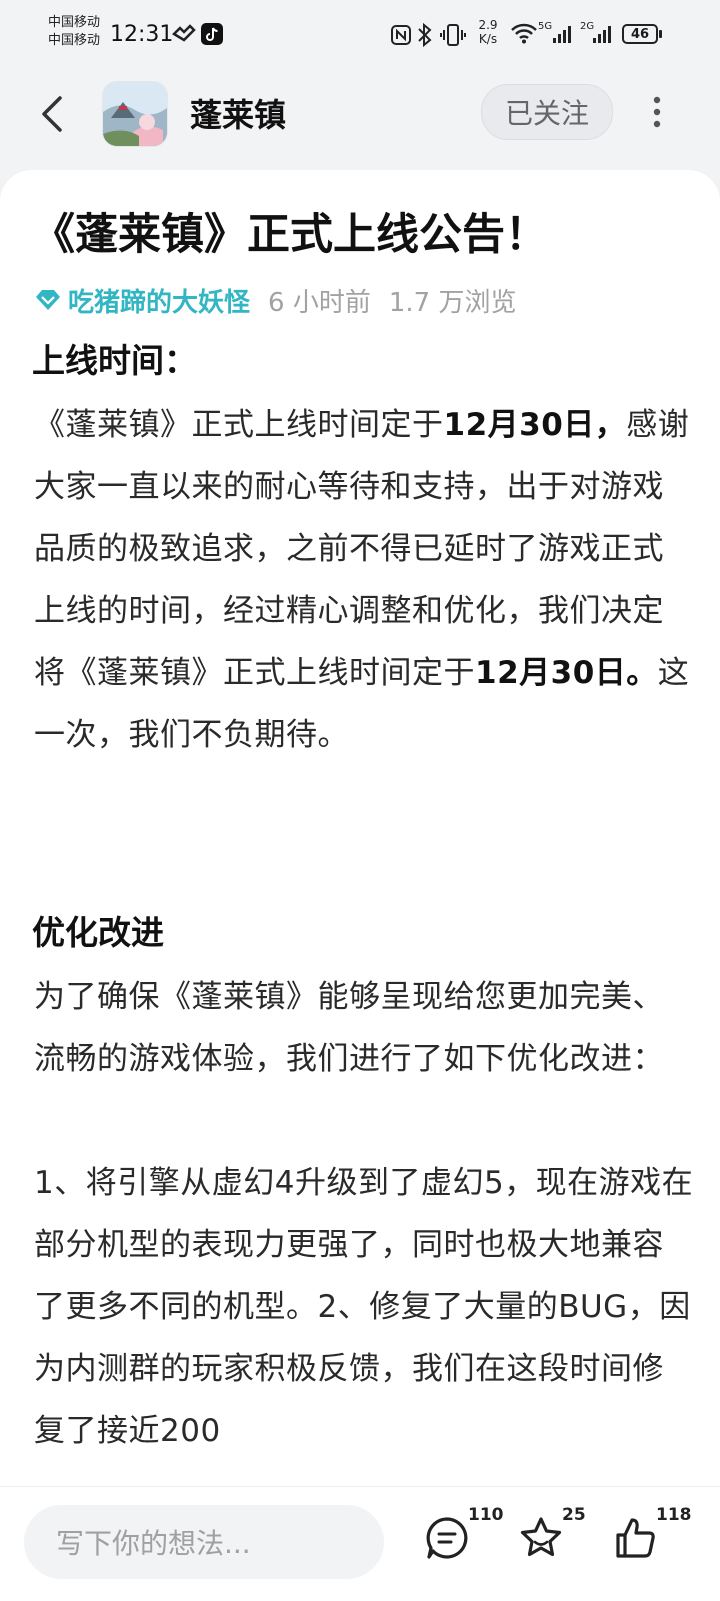 Image resolution: width=720 pixels, height=1601 pixels. I want to click on app-header: 蓬莱镇 已关注, so click(360, 115).